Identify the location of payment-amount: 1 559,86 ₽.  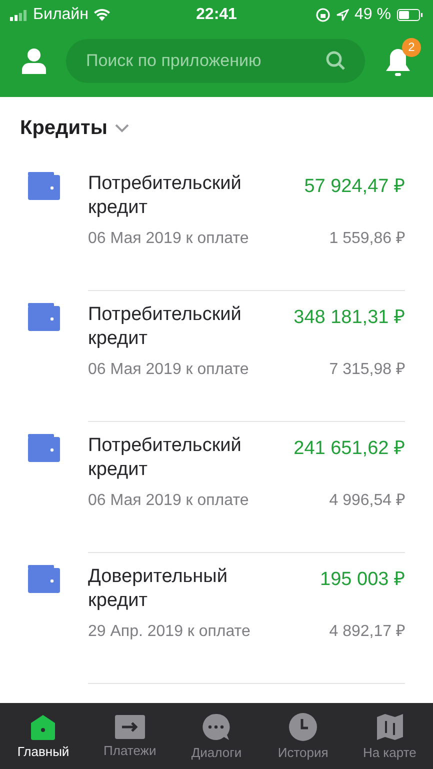
(367, 238).